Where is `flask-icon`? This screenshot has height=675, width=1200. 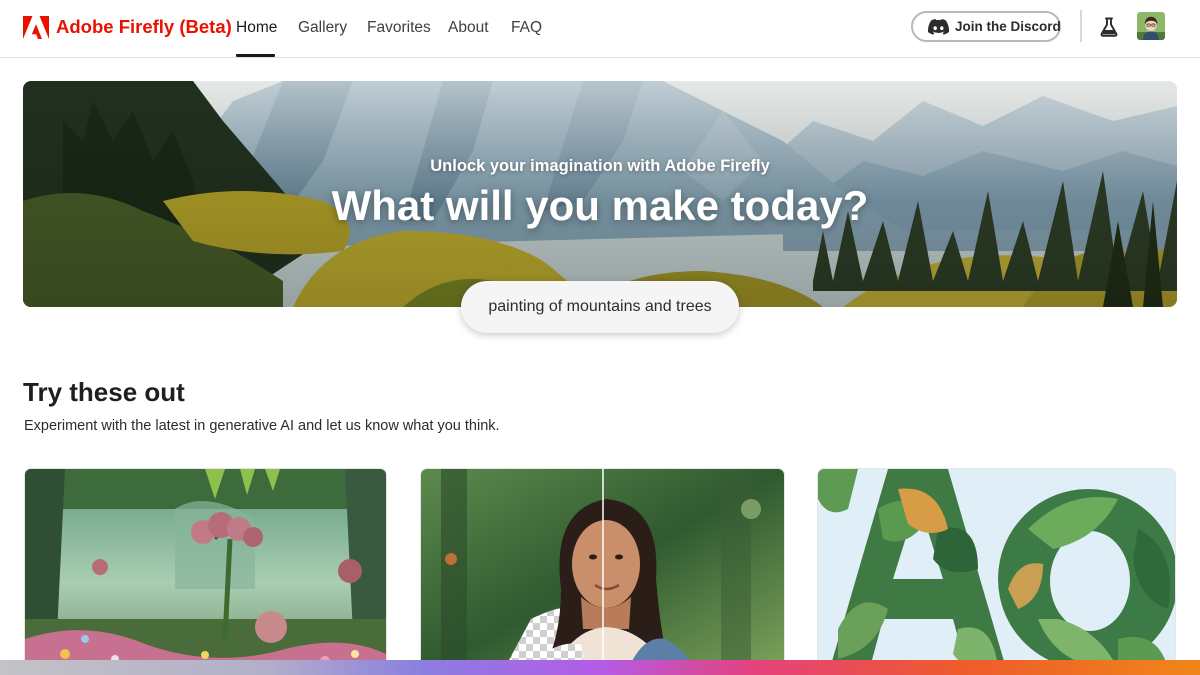 flask-icon is located at coordinates (1109, 27).